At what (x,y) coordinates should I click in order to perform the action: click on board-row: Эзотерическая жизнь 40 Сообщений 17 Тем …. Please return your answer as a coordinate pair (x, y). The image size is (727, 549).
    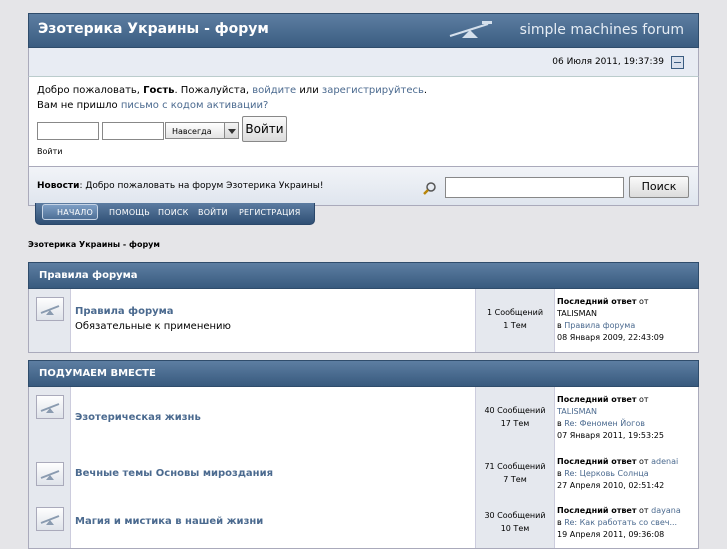
    Looking at the image, I should click on (363, 419).